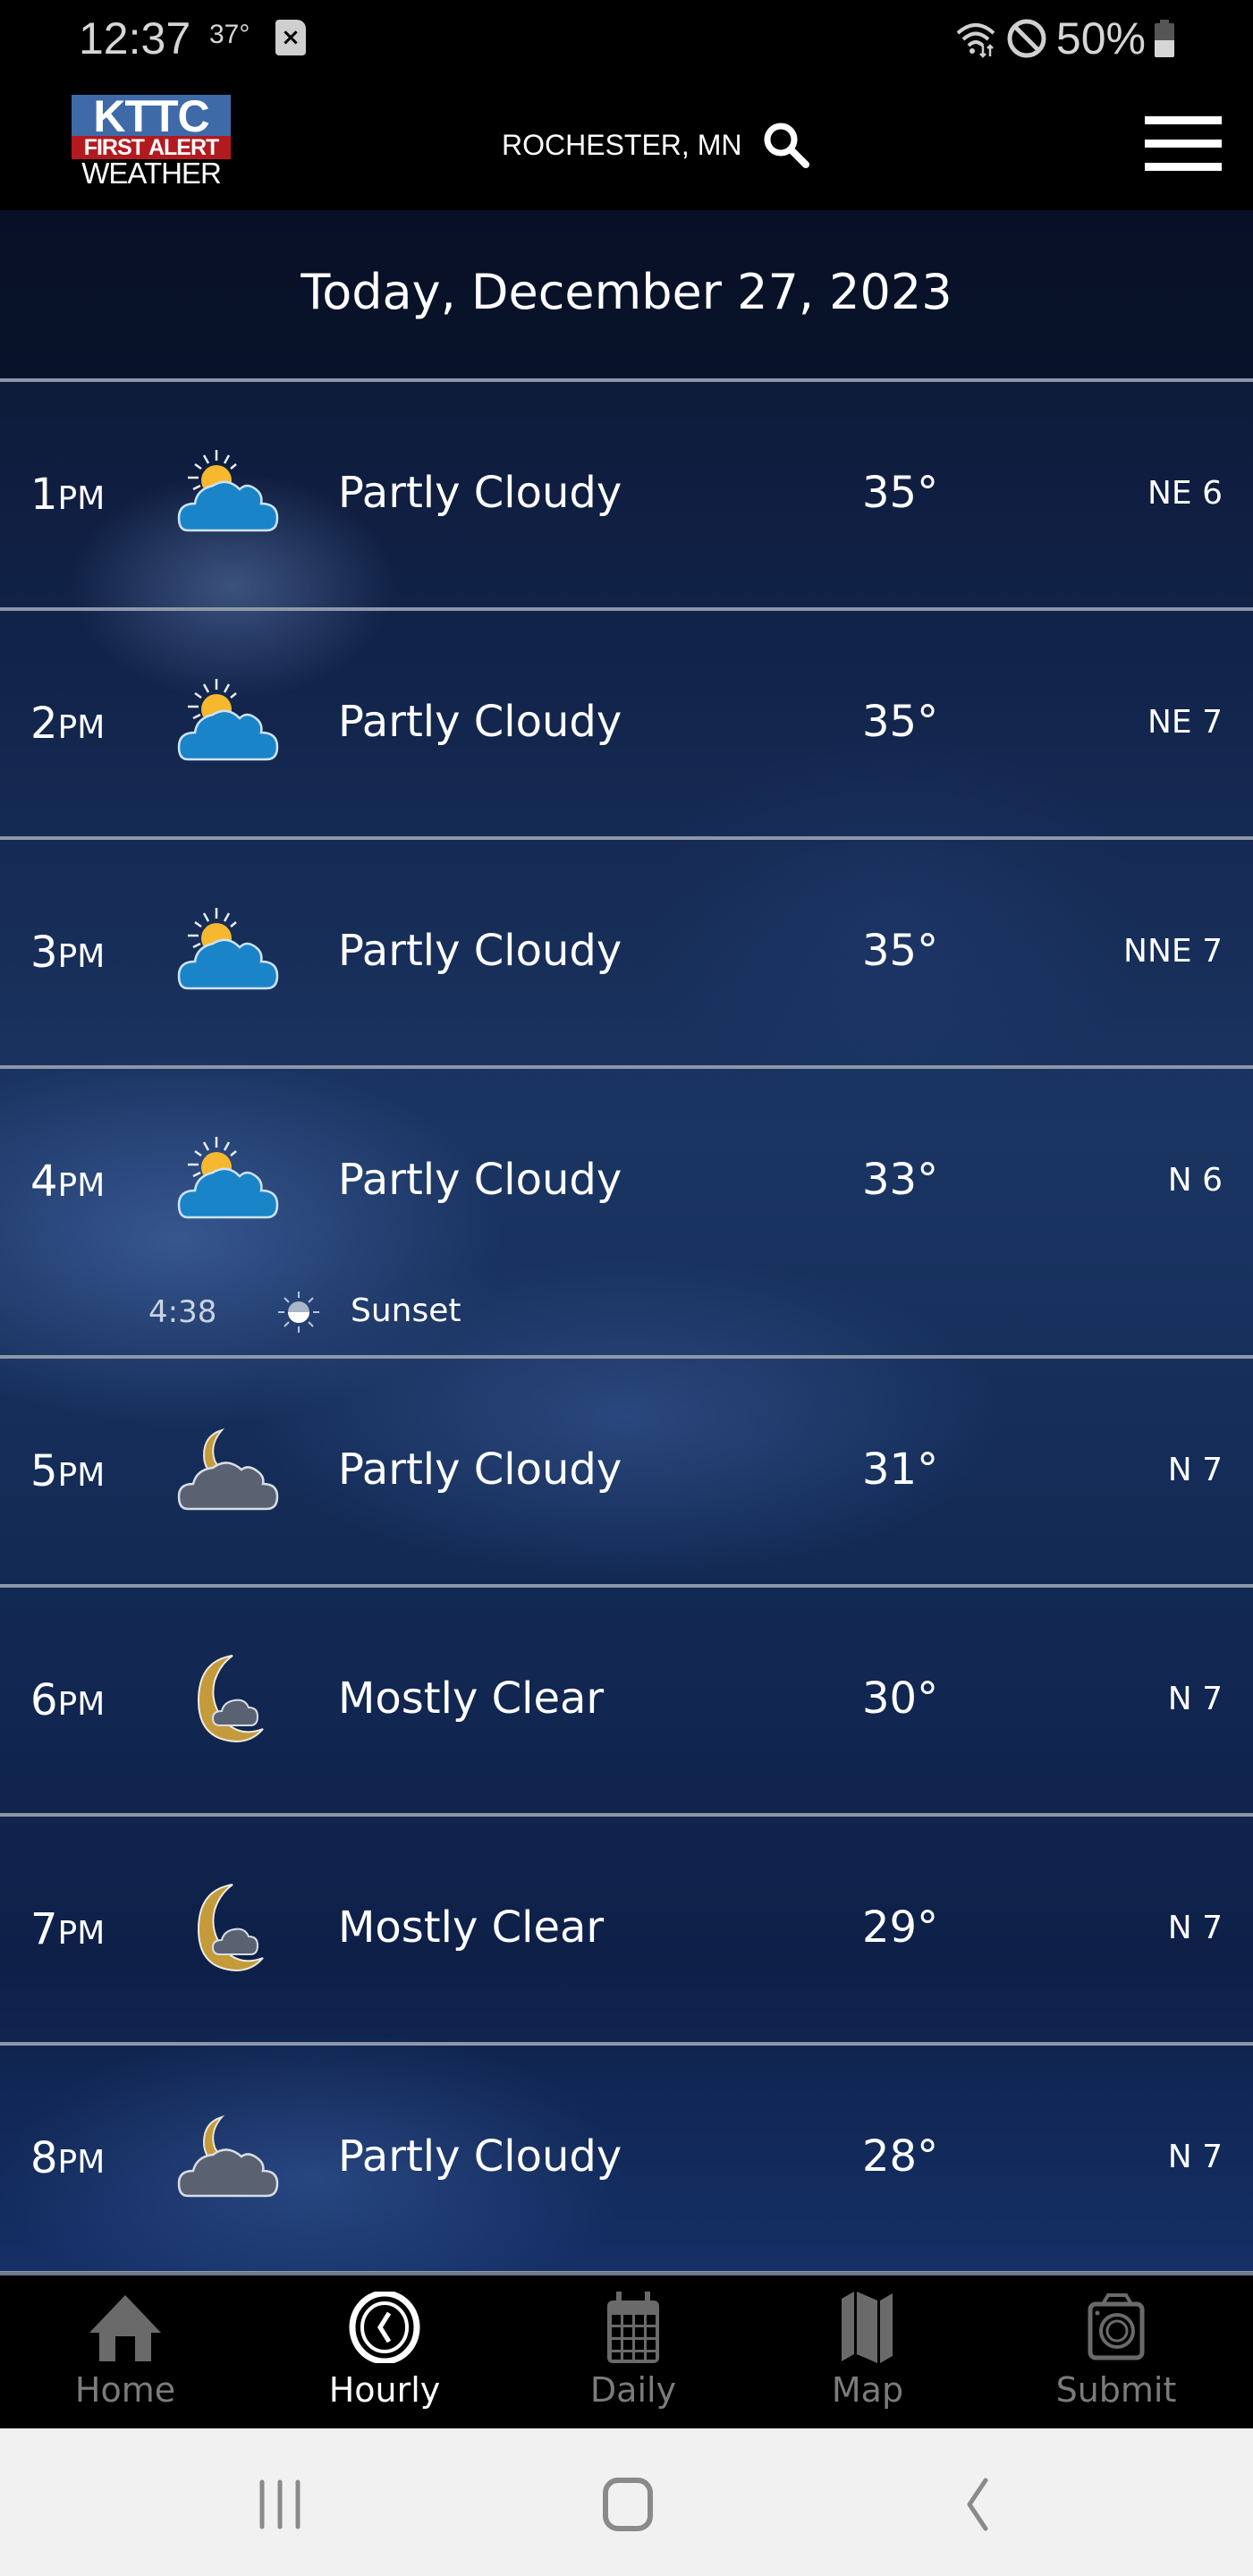  What do you see at coordinates (626, 493) in the screenshot?
I see `hourly-row: 1PM Partly Cloudy 35° NE 6` at bounding box center [626, 493].